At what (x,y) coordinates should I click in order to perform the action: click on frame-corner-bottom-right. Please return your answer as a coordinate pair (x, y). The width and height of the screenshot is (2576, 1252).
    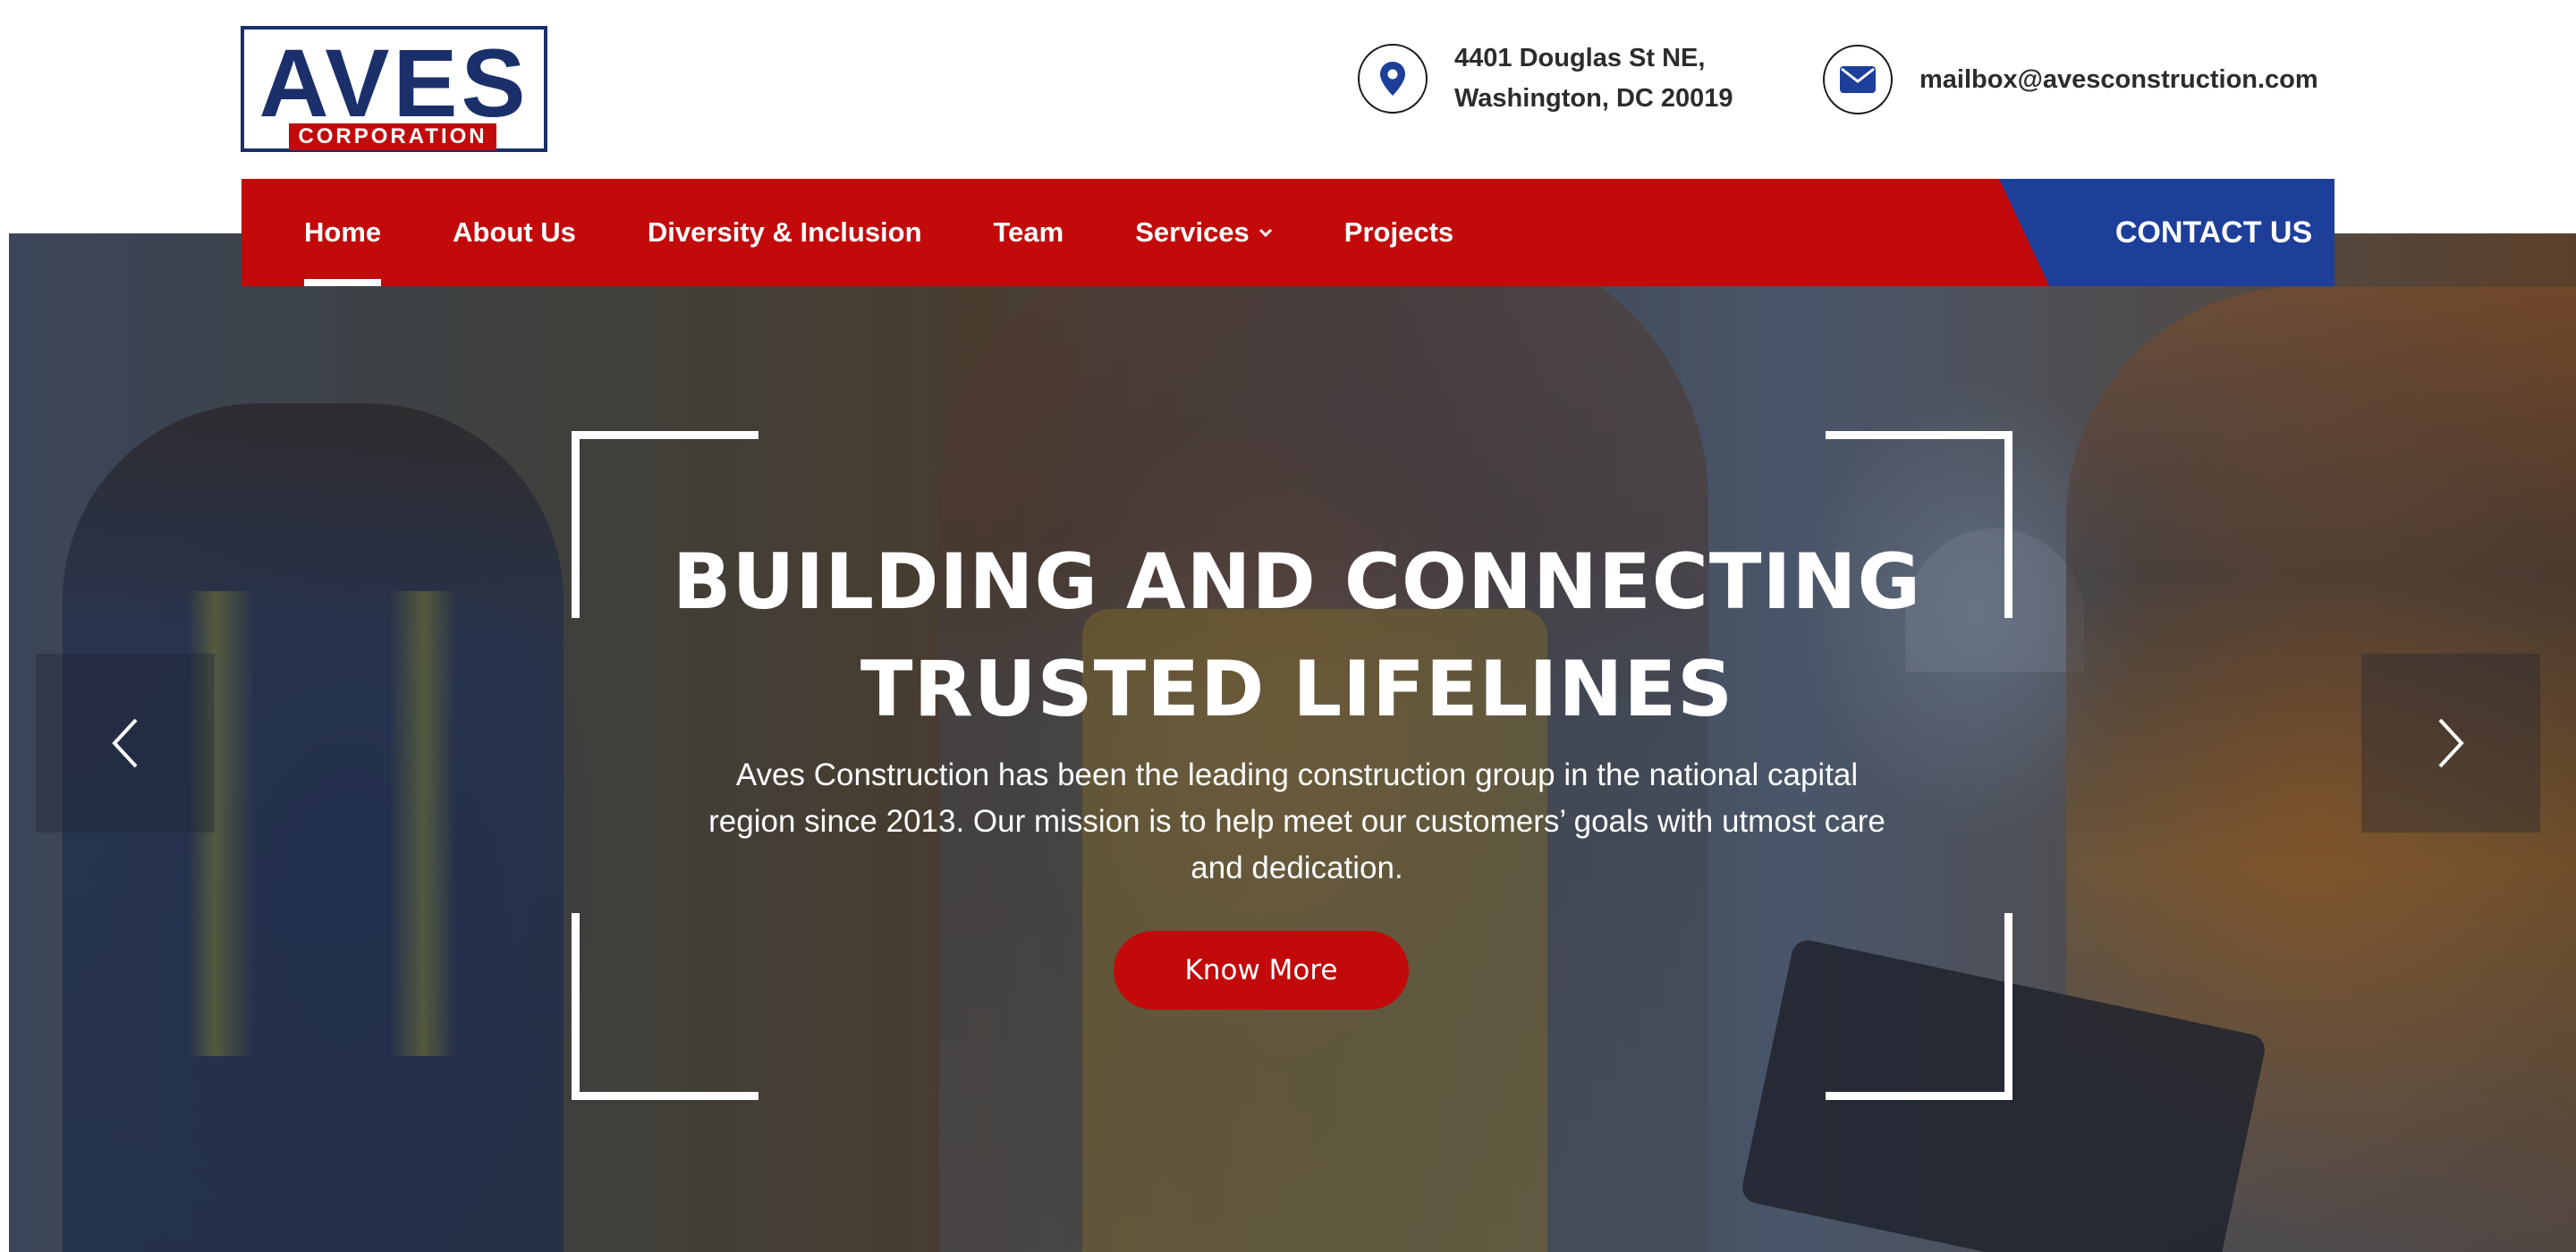
    Looking at the image, I should click on (1919, 1006).